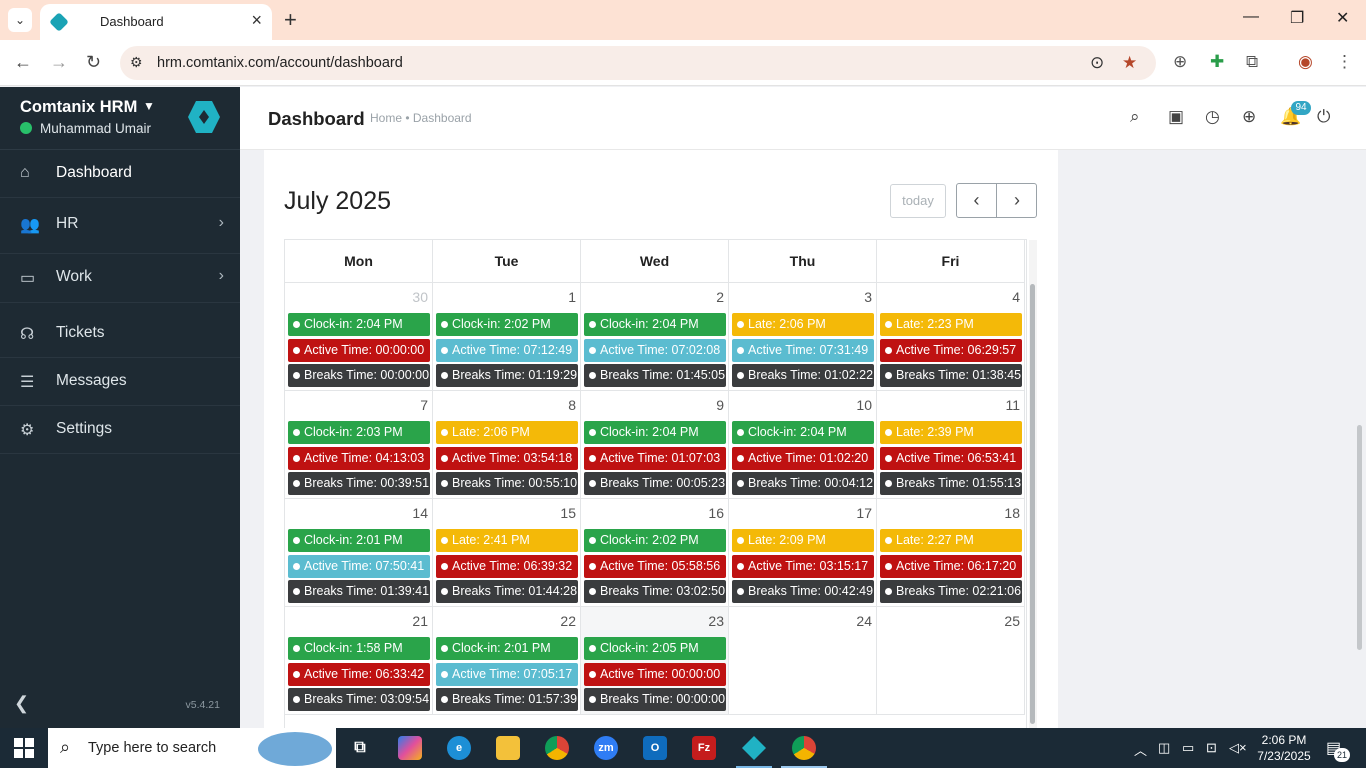  I want to click on profile-icon: ◉, so click(1305, 62).